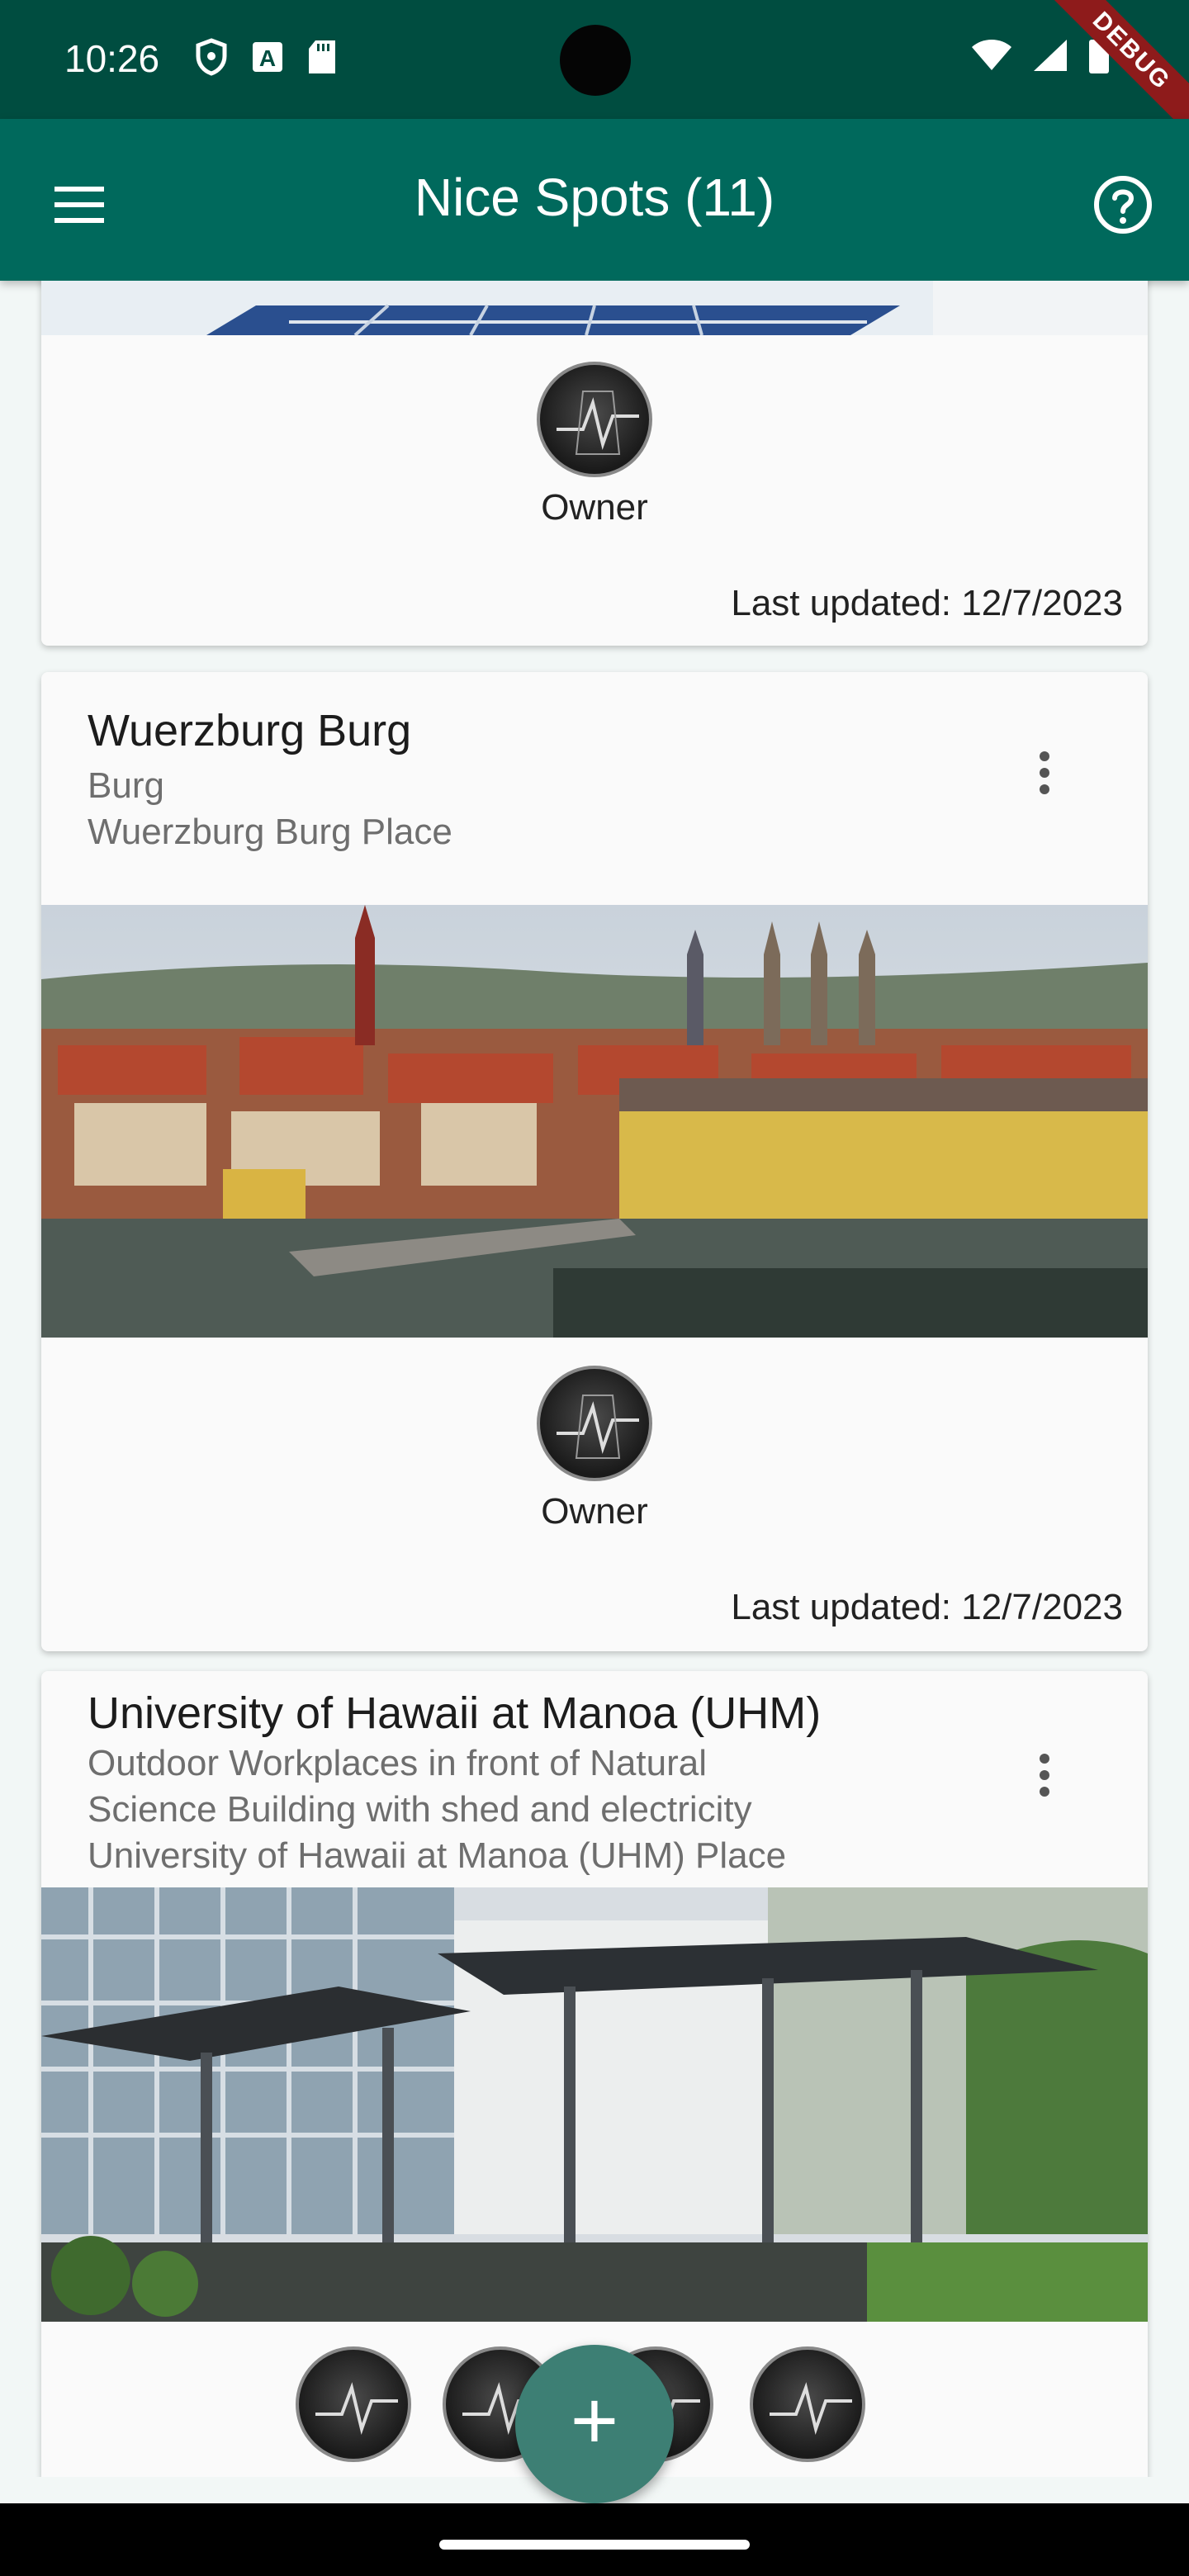  I want to click on shield-icon, so click(211, 57).